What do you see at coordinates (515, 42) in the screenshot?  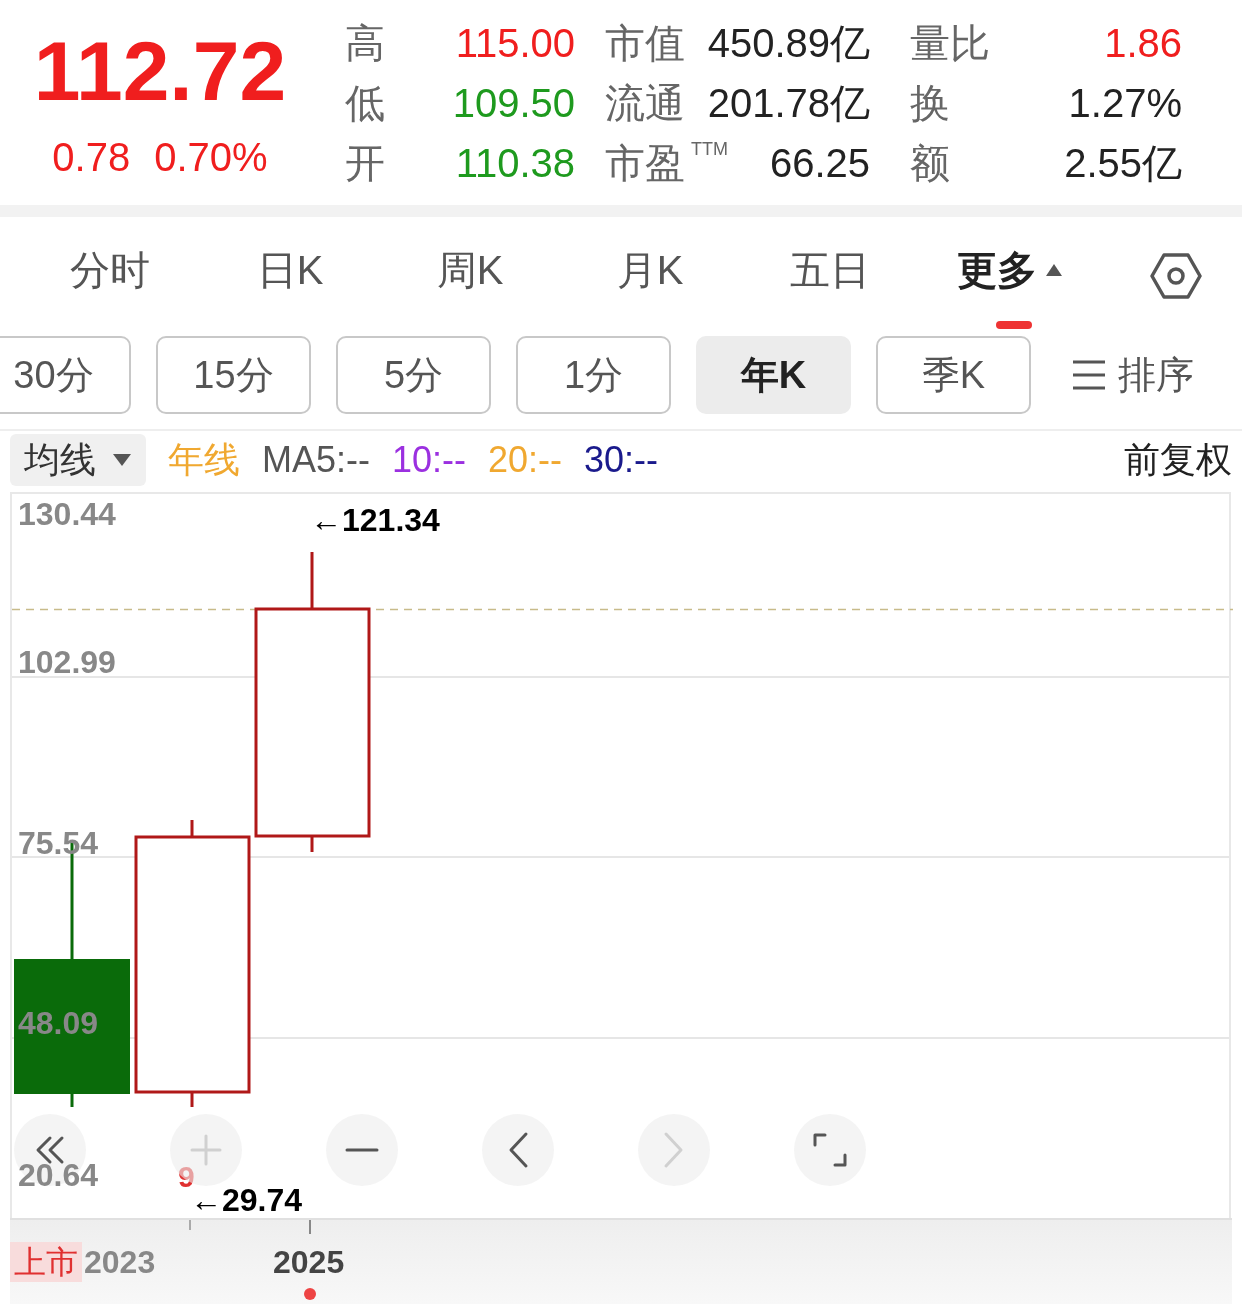 I see `stat-value: 115.00` at bounding box center [515, 42].